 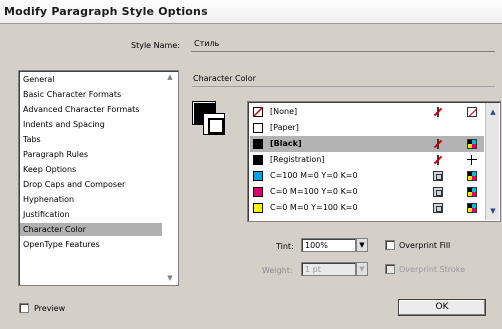 I want to click on preview-checkbox, so click(x=24, y=308).